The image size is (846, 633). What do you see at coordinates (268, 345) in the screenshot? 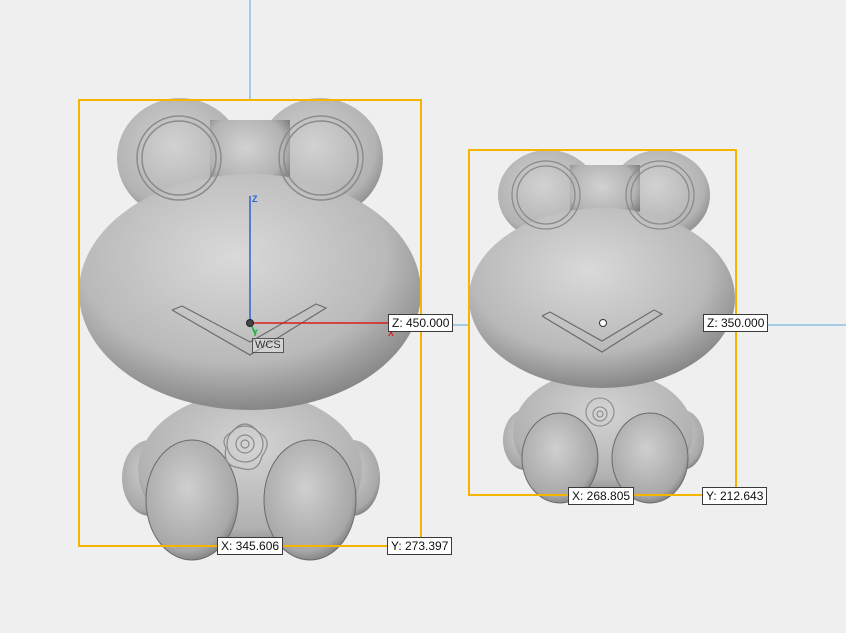
I see `wcs-label: WCS` at bounding box center [268, 345].